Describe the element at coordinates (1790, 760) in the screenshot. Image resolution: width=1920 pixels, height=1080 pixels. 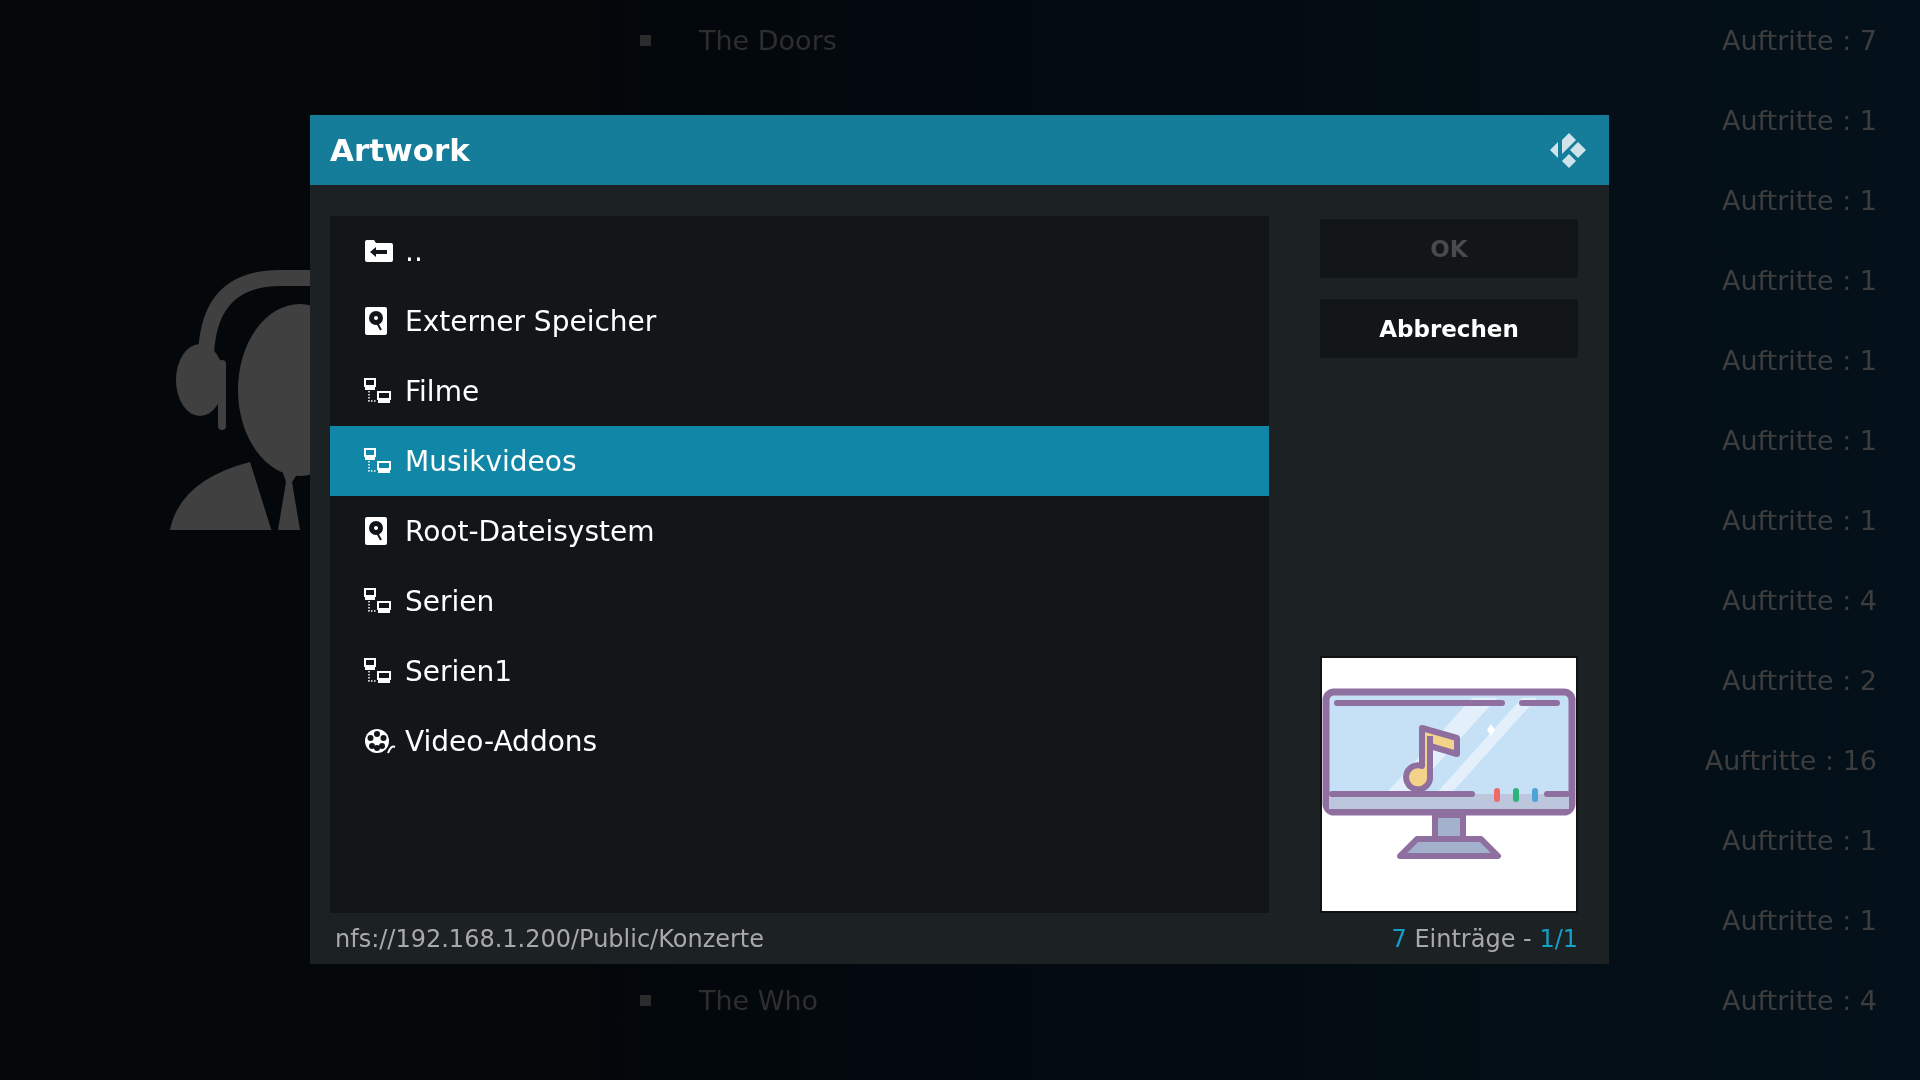
I see `appearance-count: Auftritte : 16` at that location.